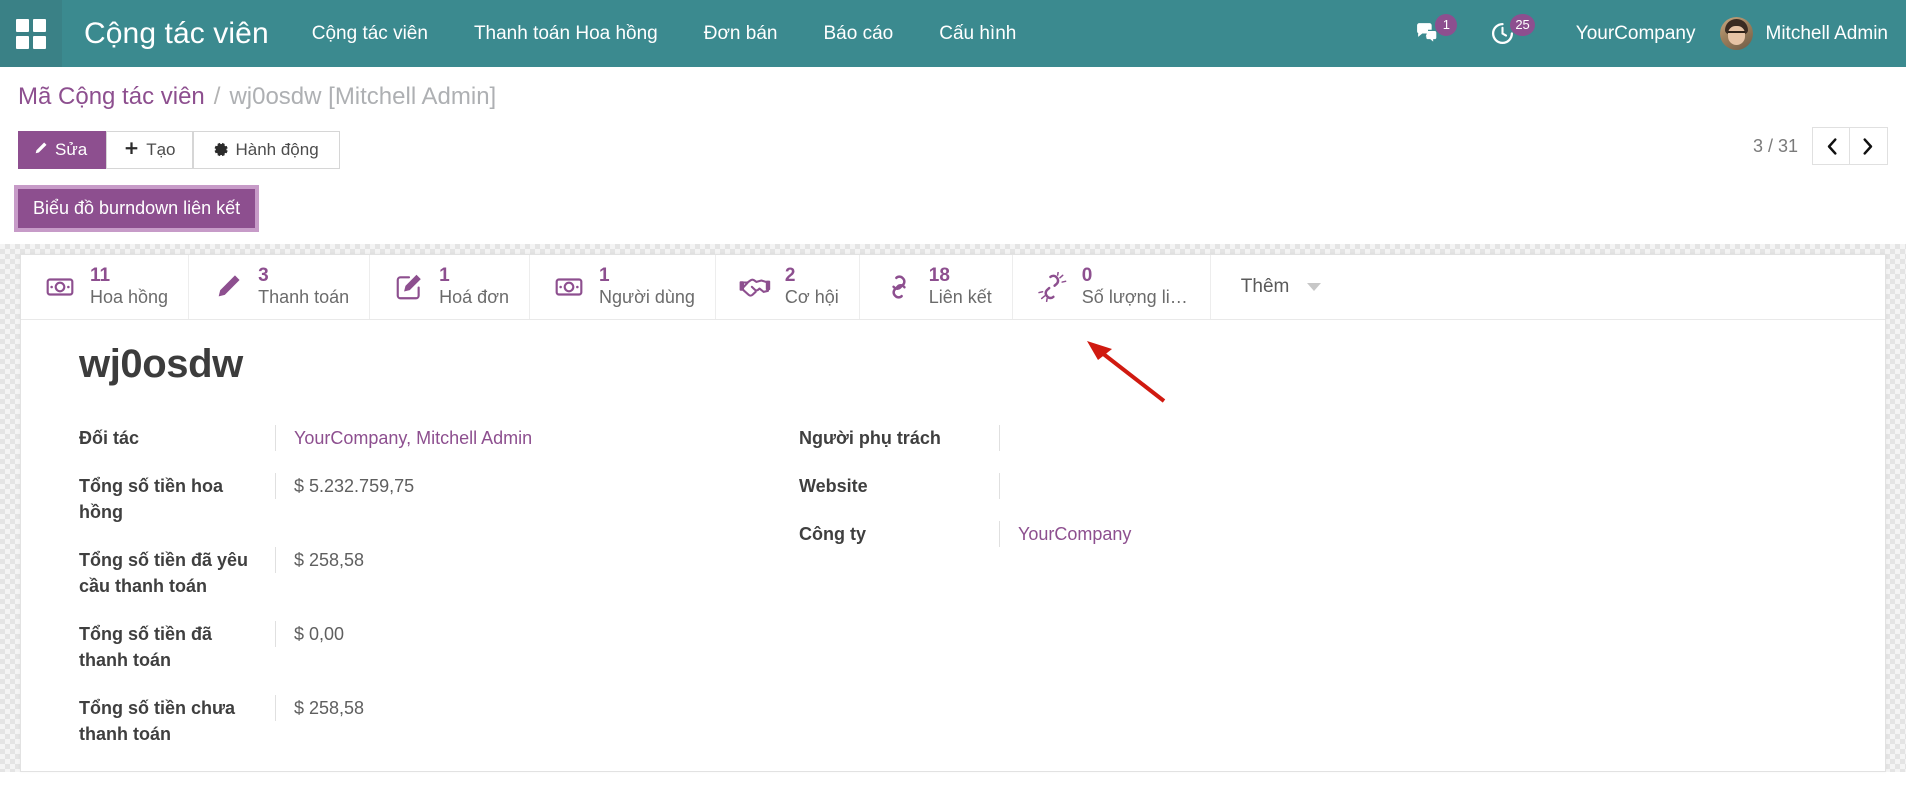  What do you see at coordinates (960, 296) in the screenshot?
I see `stat-label: Liên kết` at bounding box center [960, 296].